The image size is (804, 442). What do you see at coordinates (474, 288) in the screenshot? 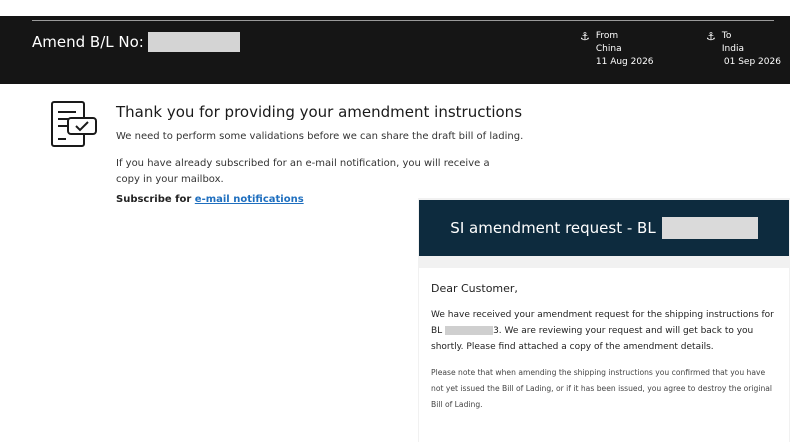
I see `email-greeting: Dear Customer,` at bounding box center [474, 288].